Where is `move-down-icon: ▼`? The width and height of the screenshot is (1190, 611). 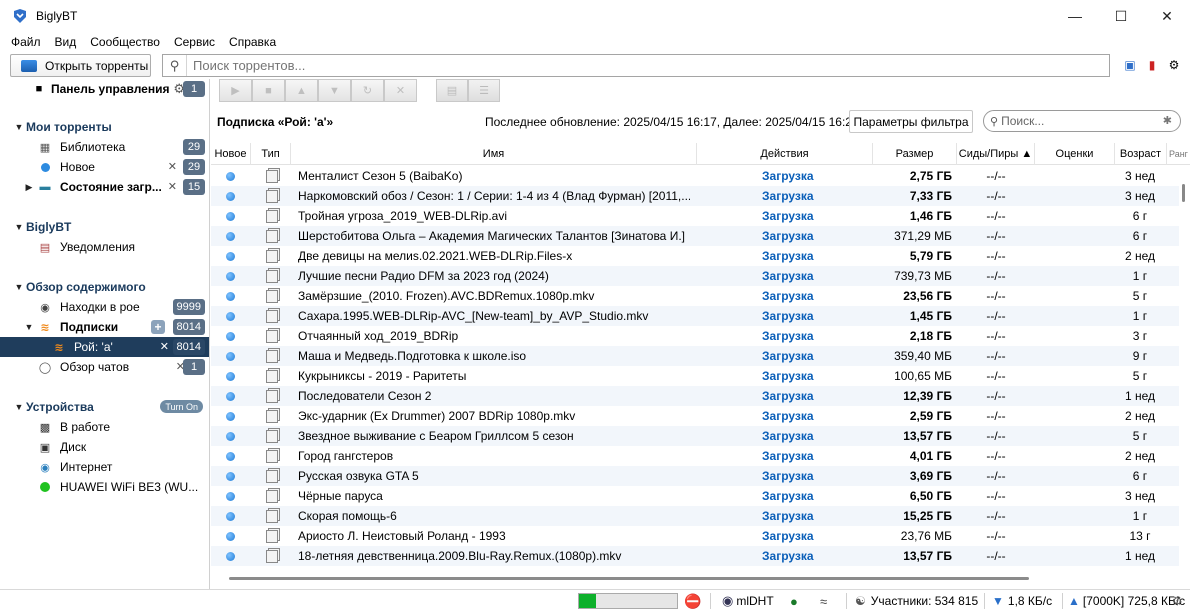
move-down-icon: ▼ is located at coordinates (334, 90).